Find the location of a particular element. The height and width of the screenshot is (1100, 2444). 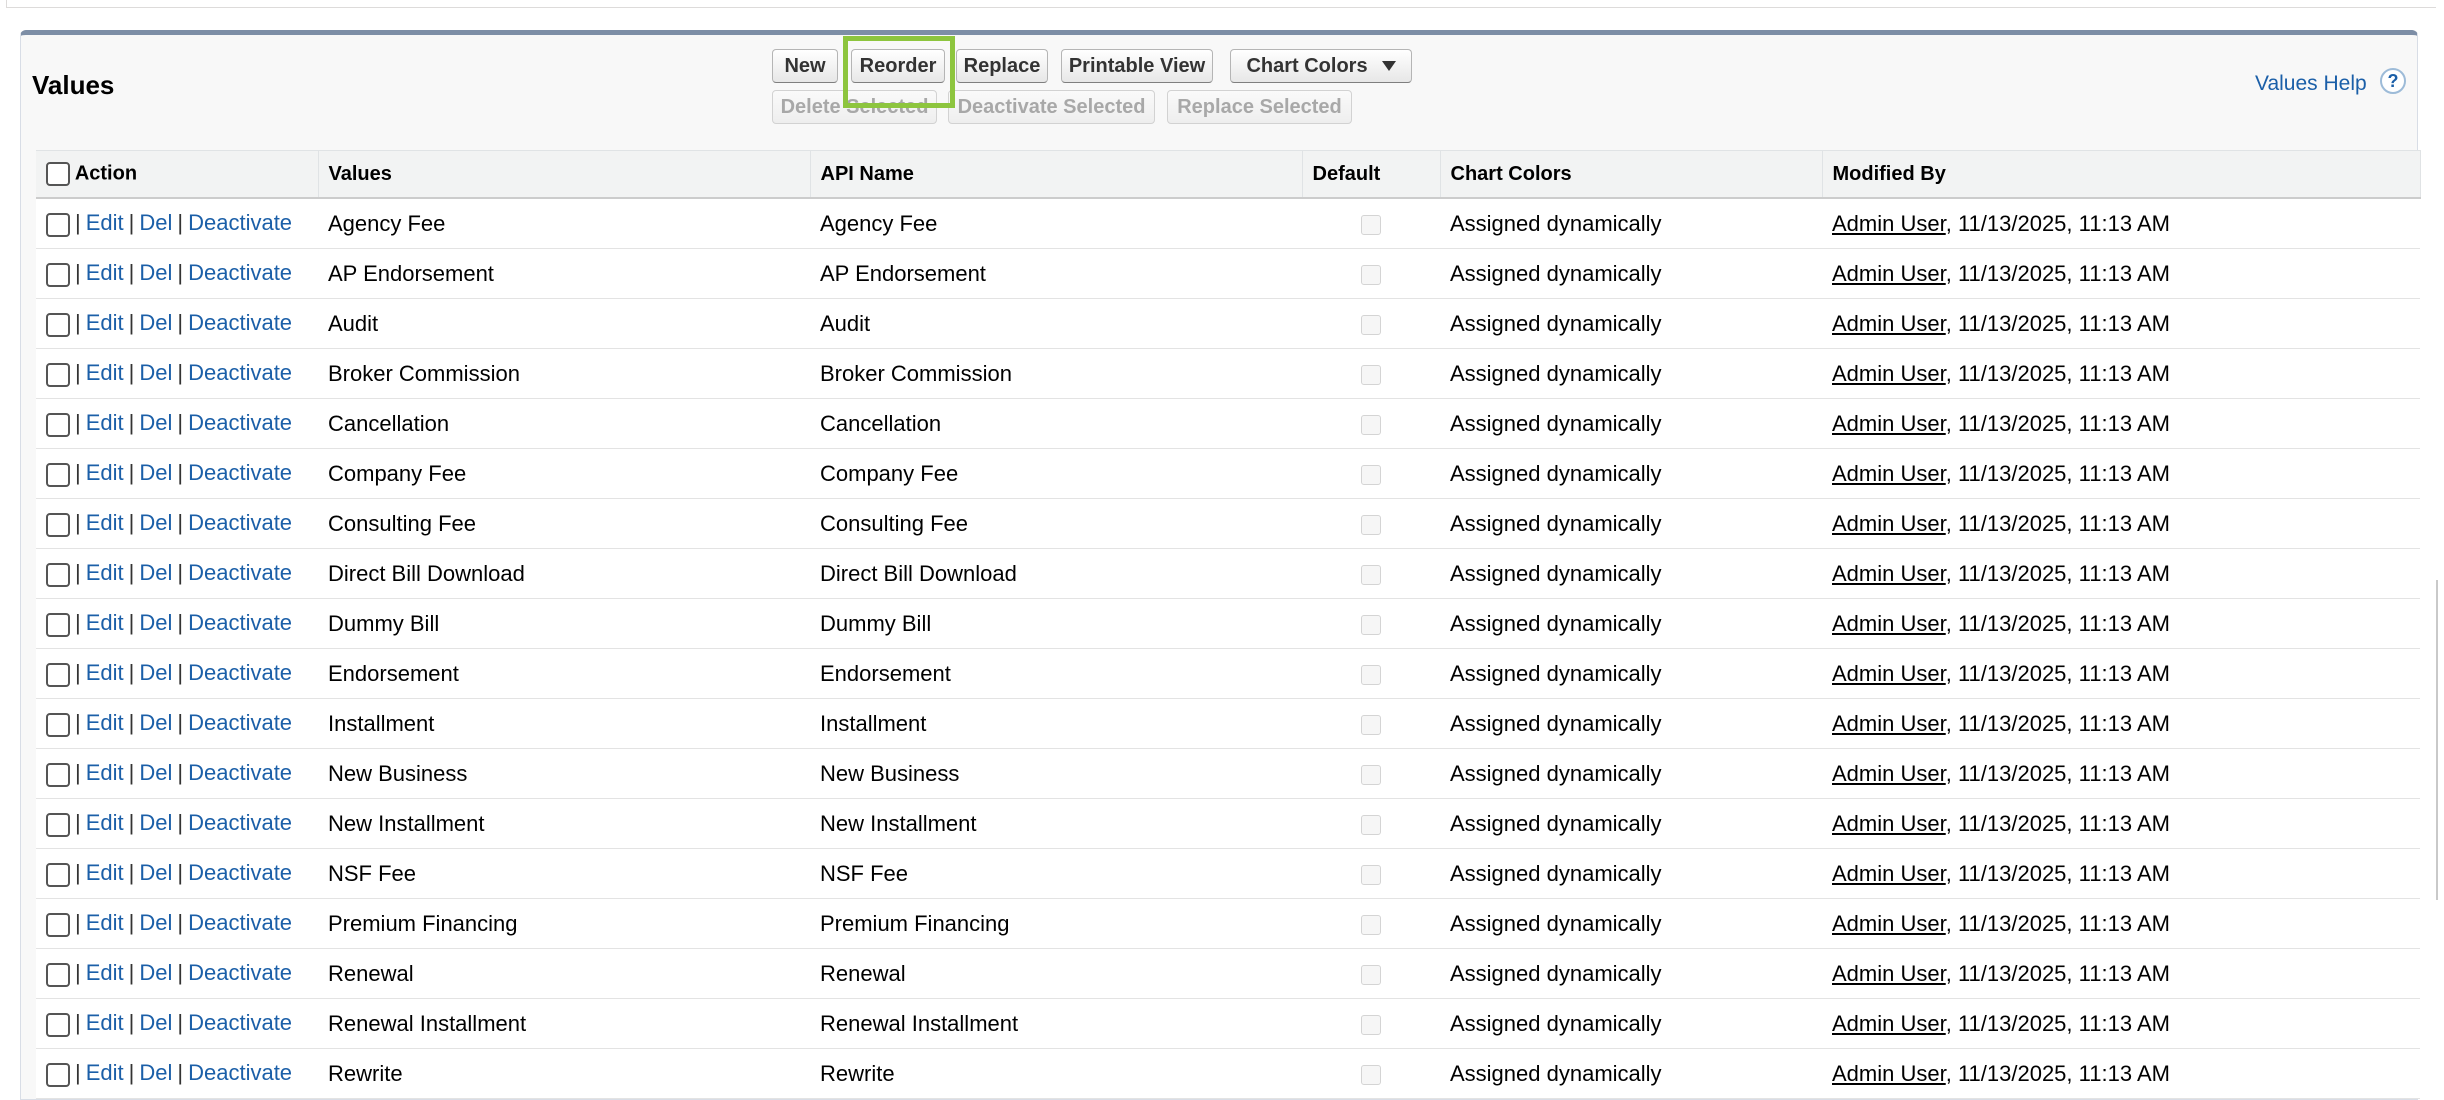

deactivate-selected-button: Deactivate Selected is located at coordinates (1051, 107).